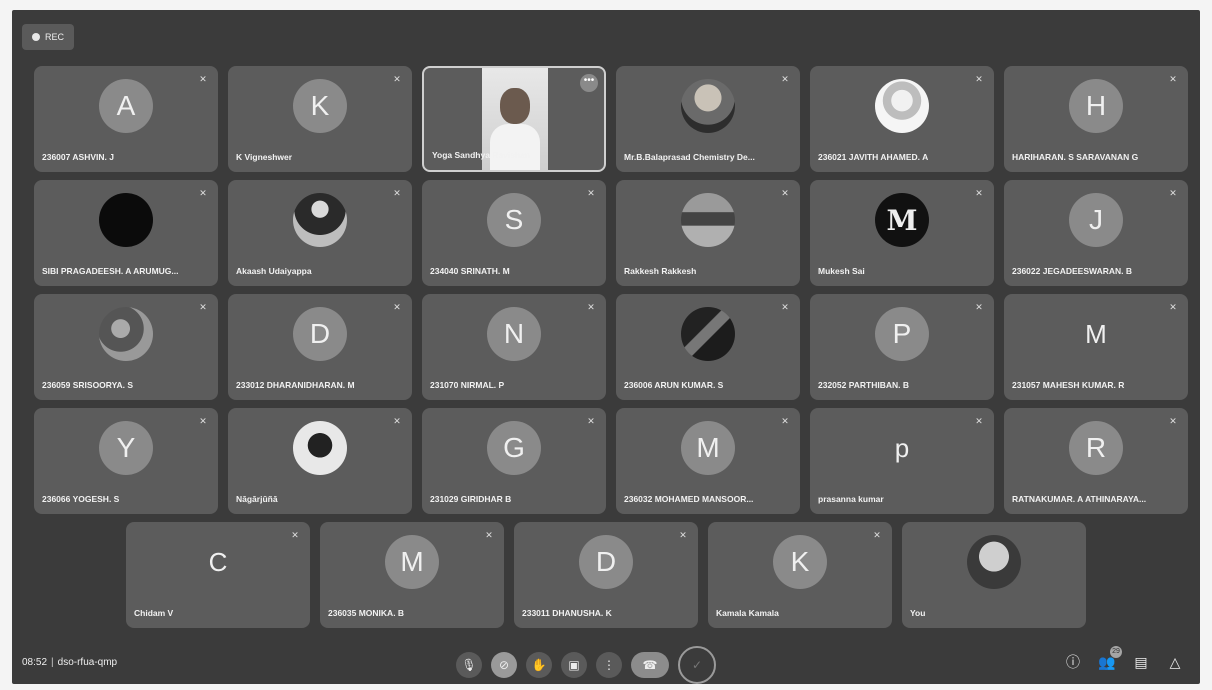  Describe the element at coordinates (514, 119) in the screenshot. I see `participant-tile-active-video: ••• Yoga Sandhya Ravishan` at that location.